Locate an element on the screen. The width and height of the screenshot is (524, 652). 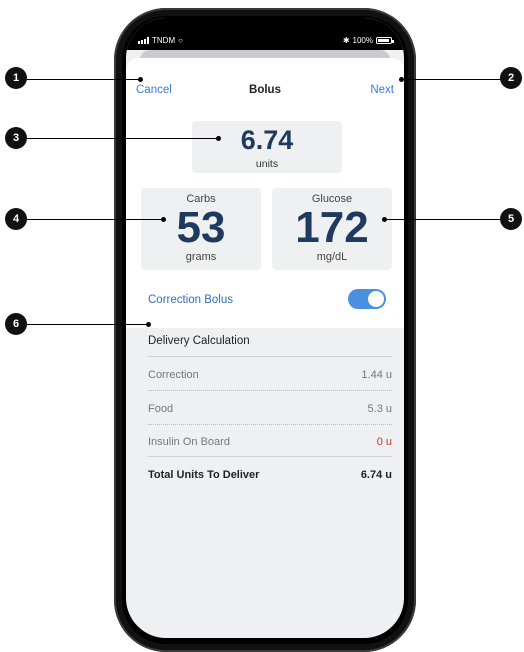
calc-row-value: 0 u is located at coordinates (384, 442).